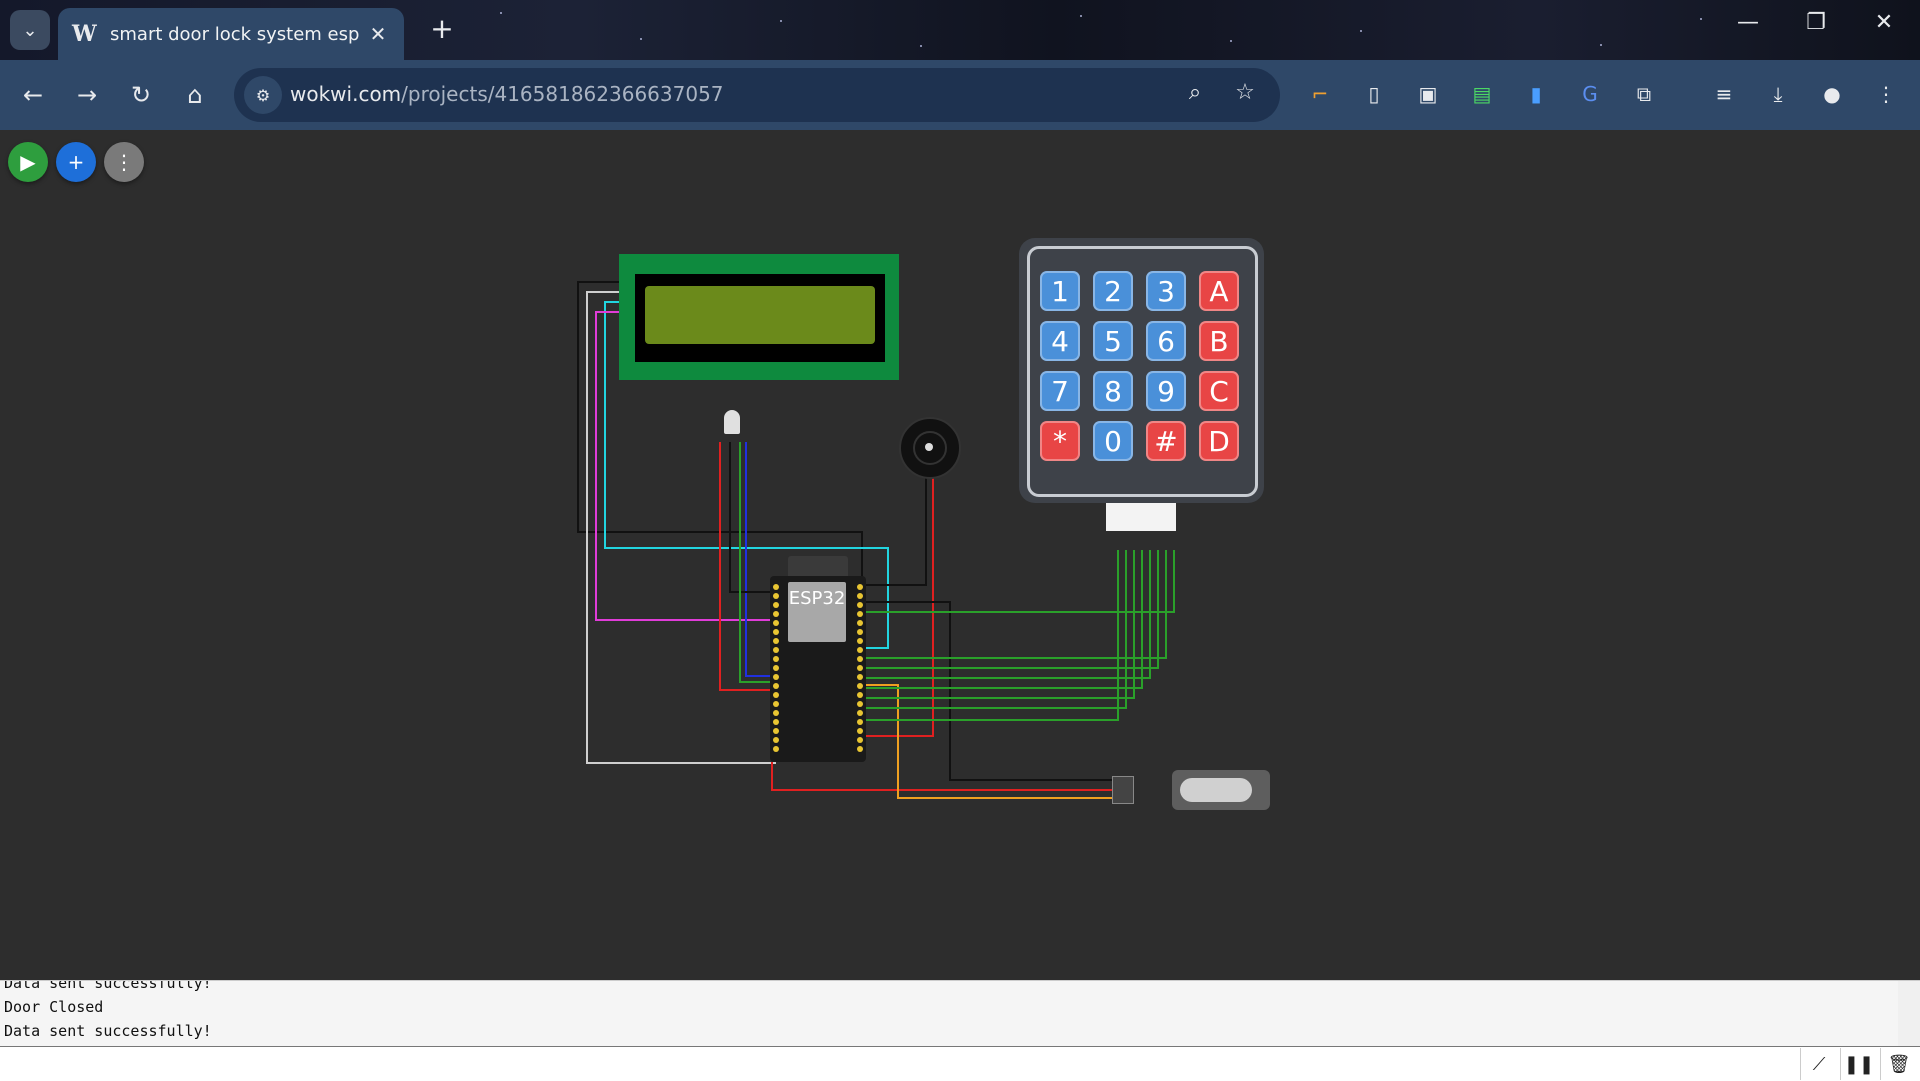  What do you see at coordinates (1320, 94) in the screenshot?
I see `extension-pin-icon: ⌐` at bounding box center [1320, 94].